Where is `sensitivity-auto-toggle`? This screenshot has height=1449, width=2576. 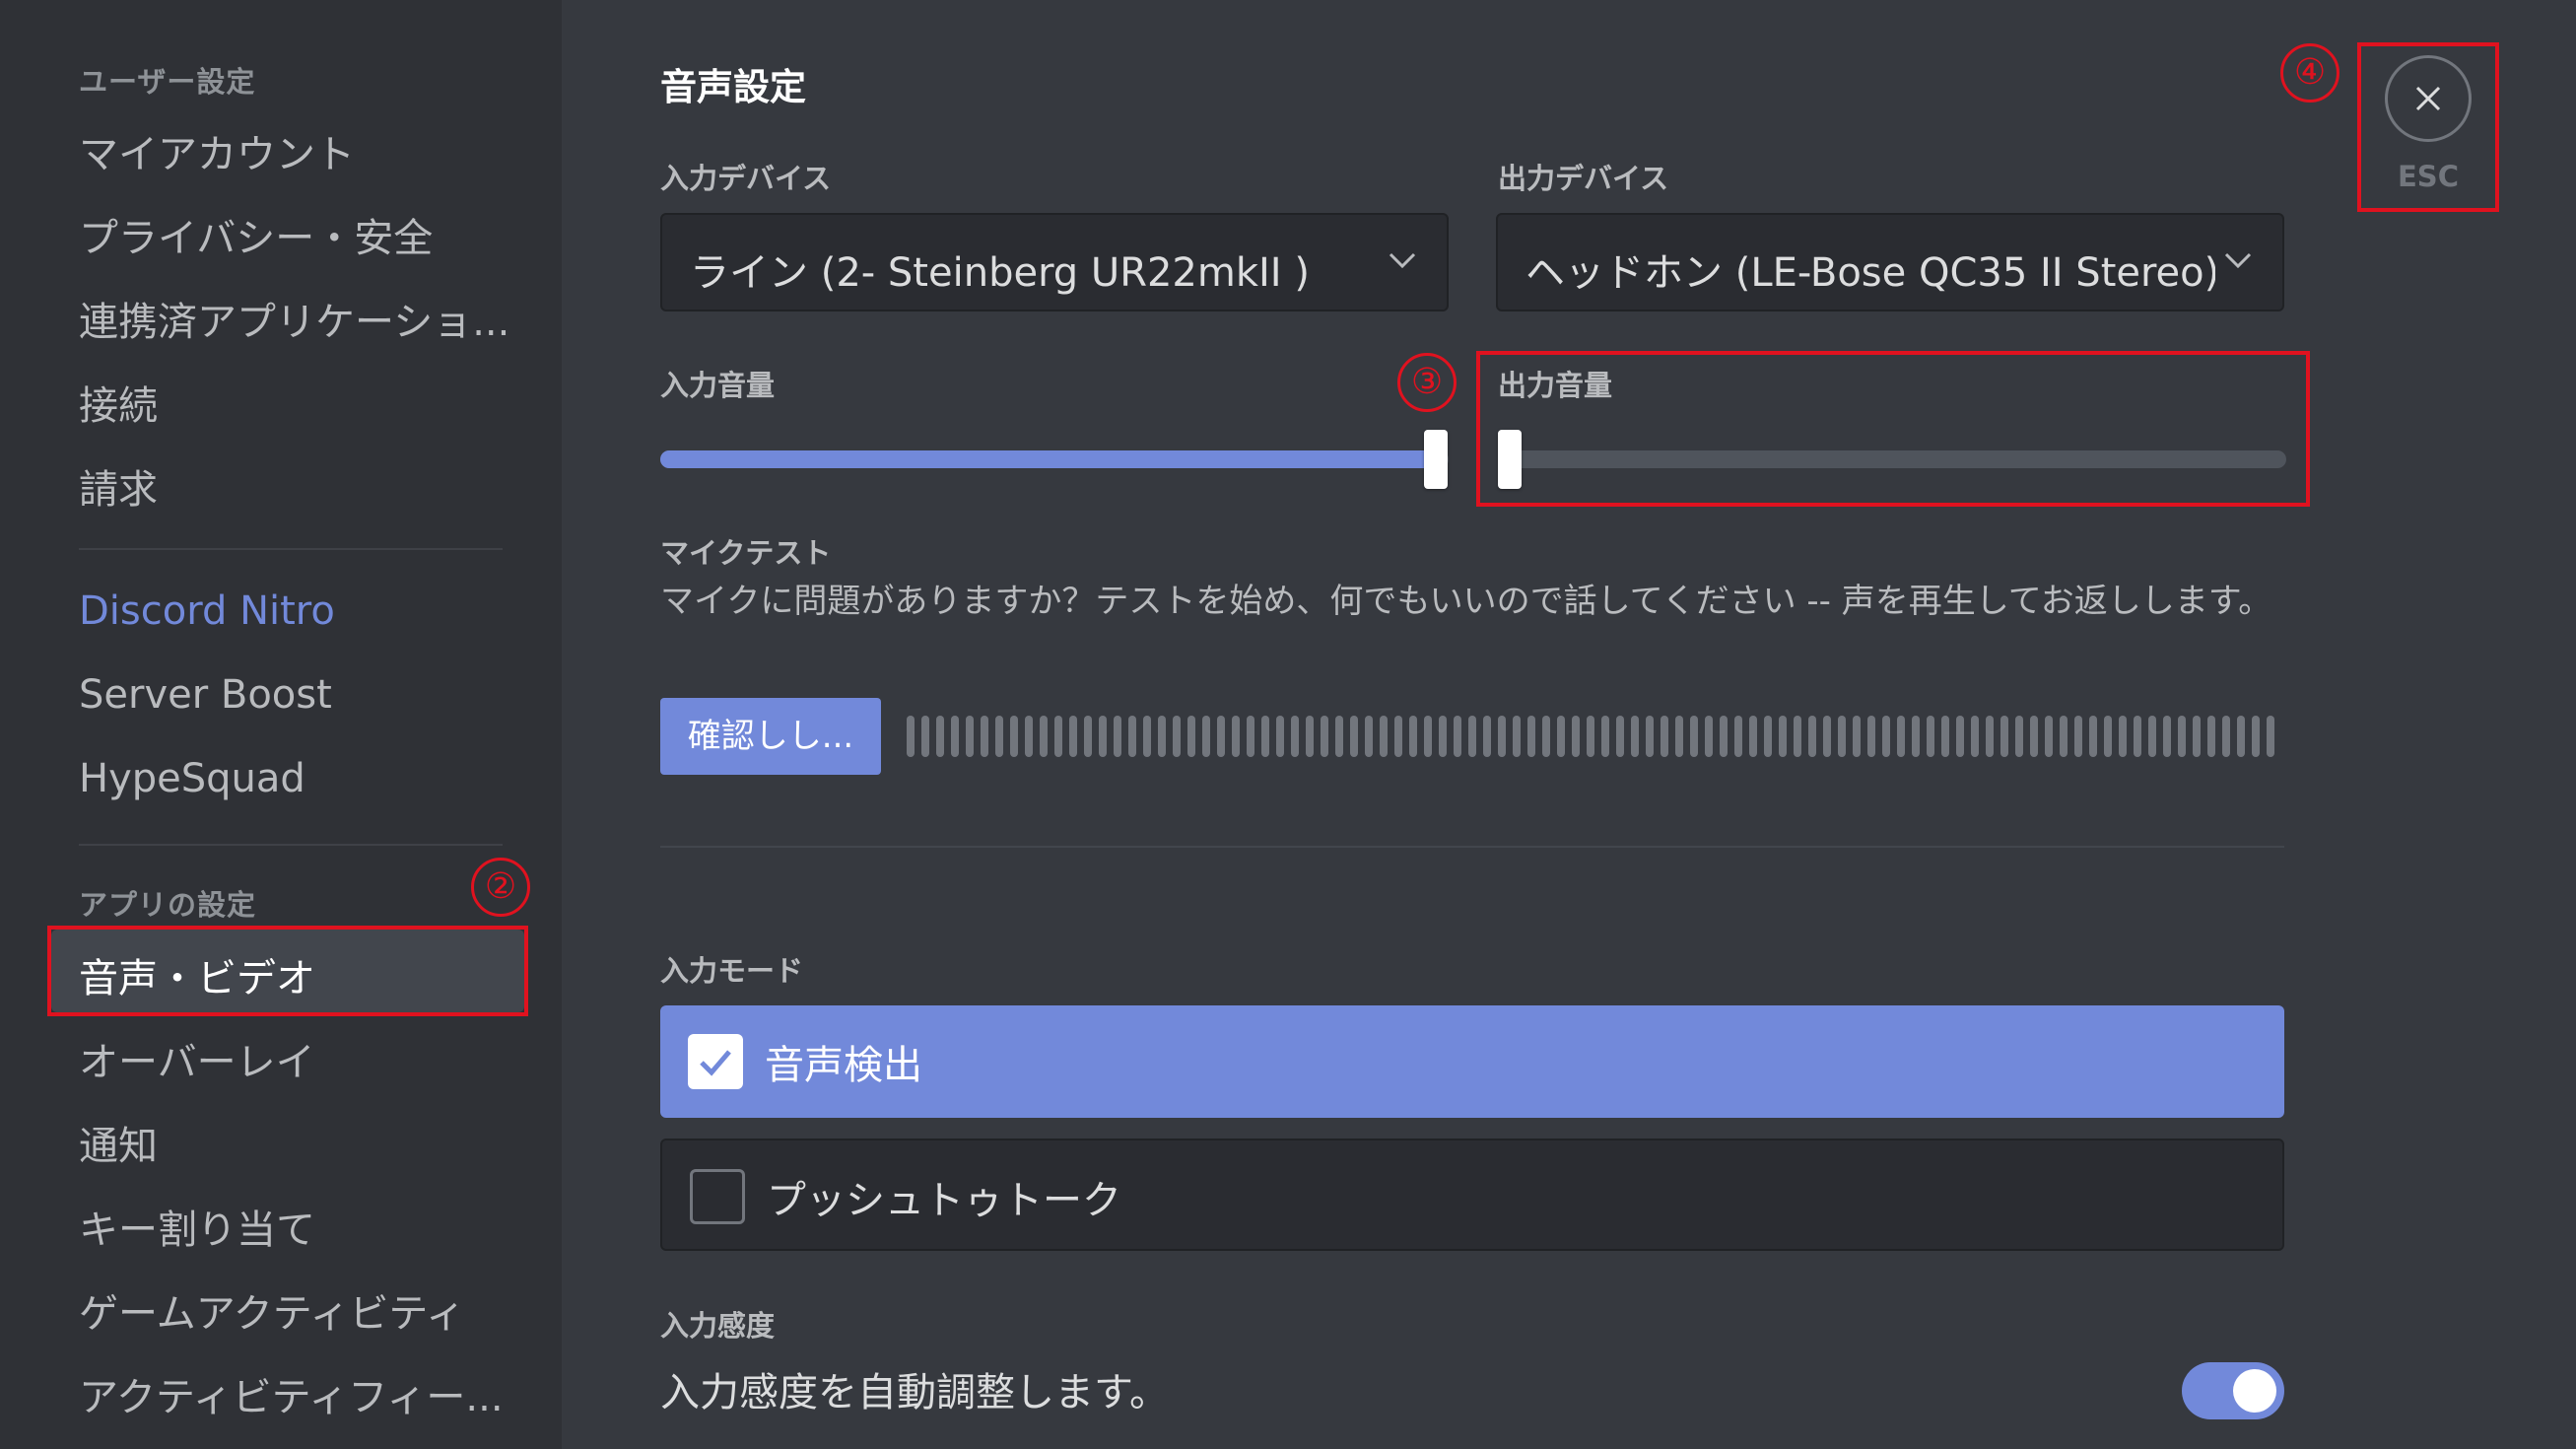
sensitivity-auto-toggle is located at coordinates (2233, 1390).